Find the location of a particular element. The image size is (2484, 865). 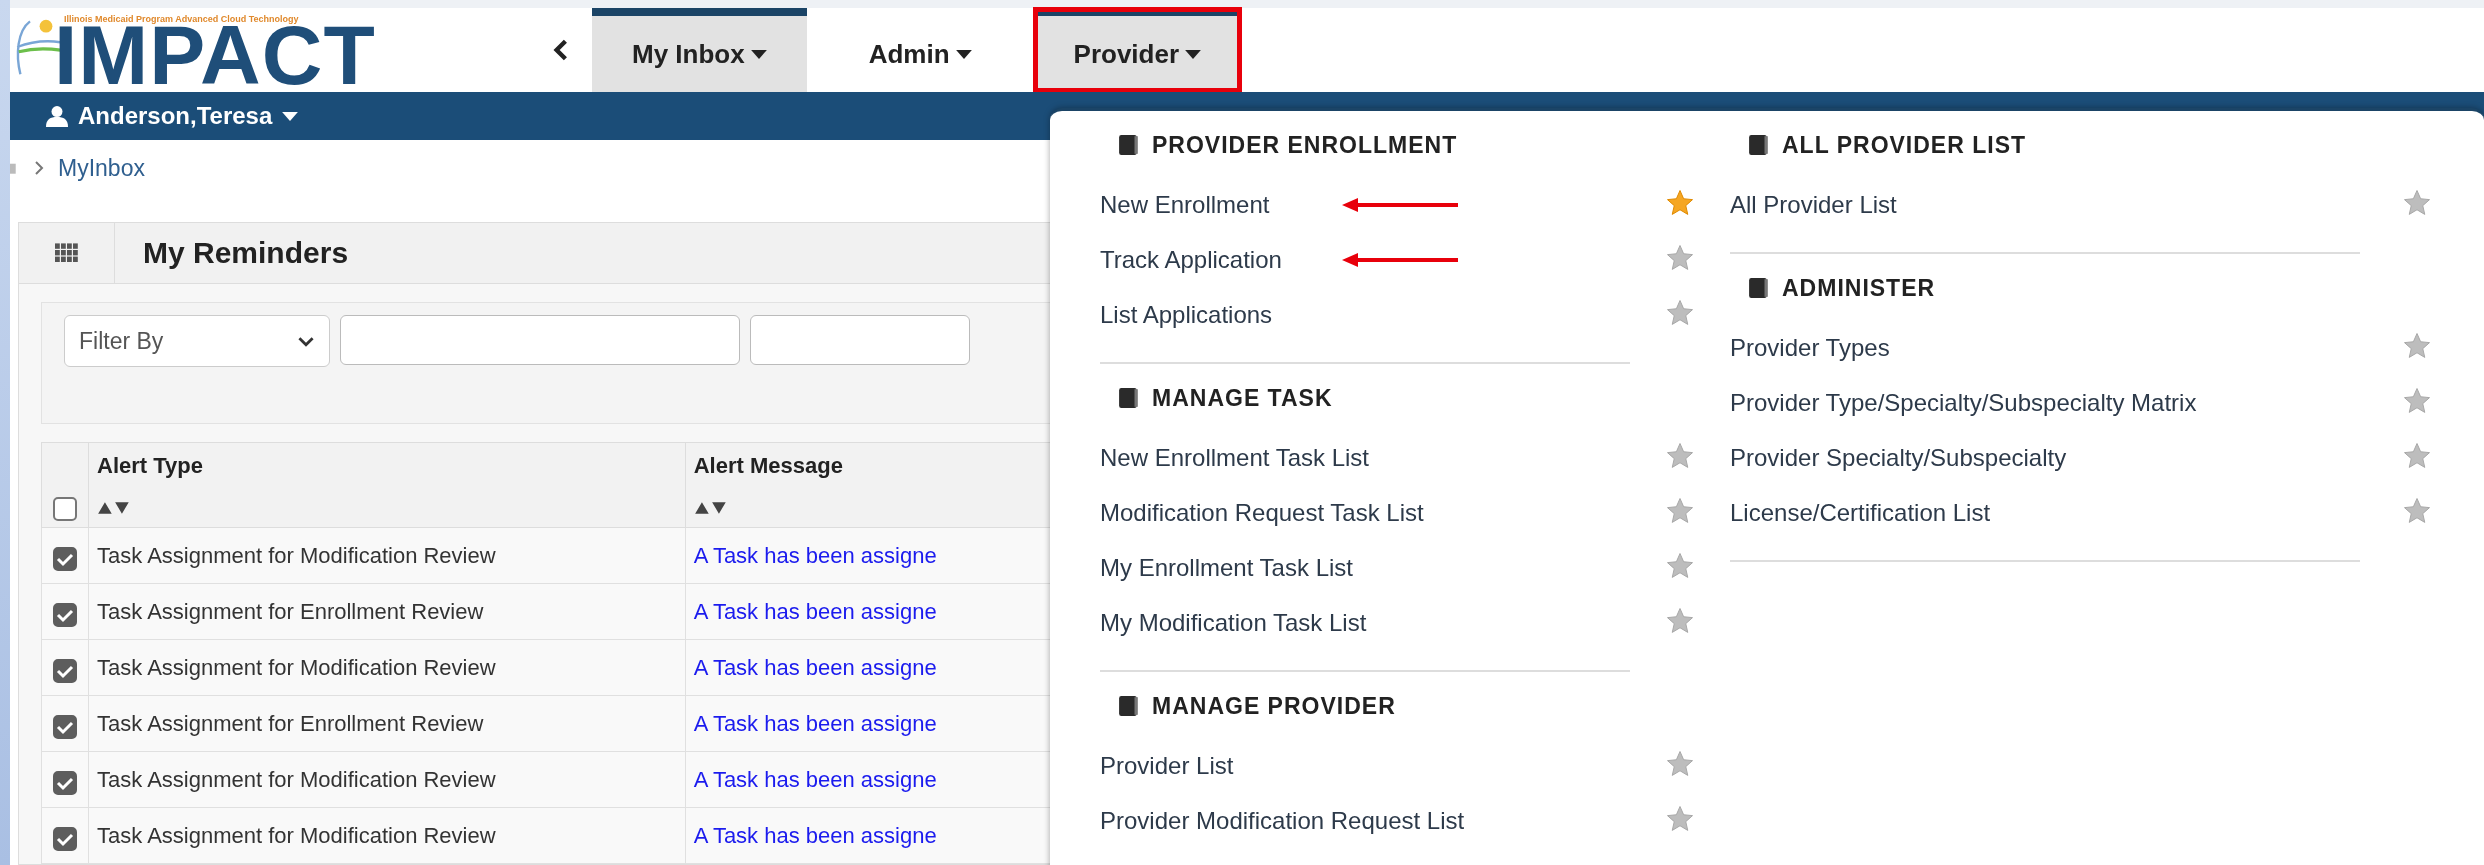

panel-title: My Reminders is located at coordinates (246, 253).